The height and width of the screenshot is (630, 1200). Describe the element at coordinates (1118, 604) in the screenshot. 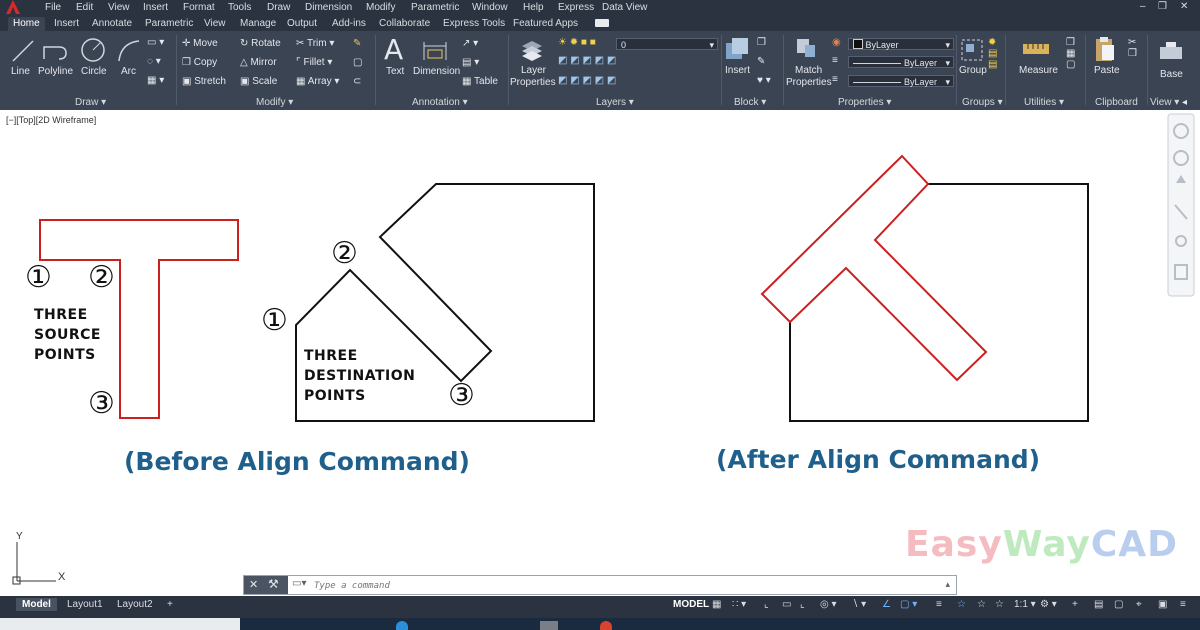

I see `units-icon: ▢` at that location.